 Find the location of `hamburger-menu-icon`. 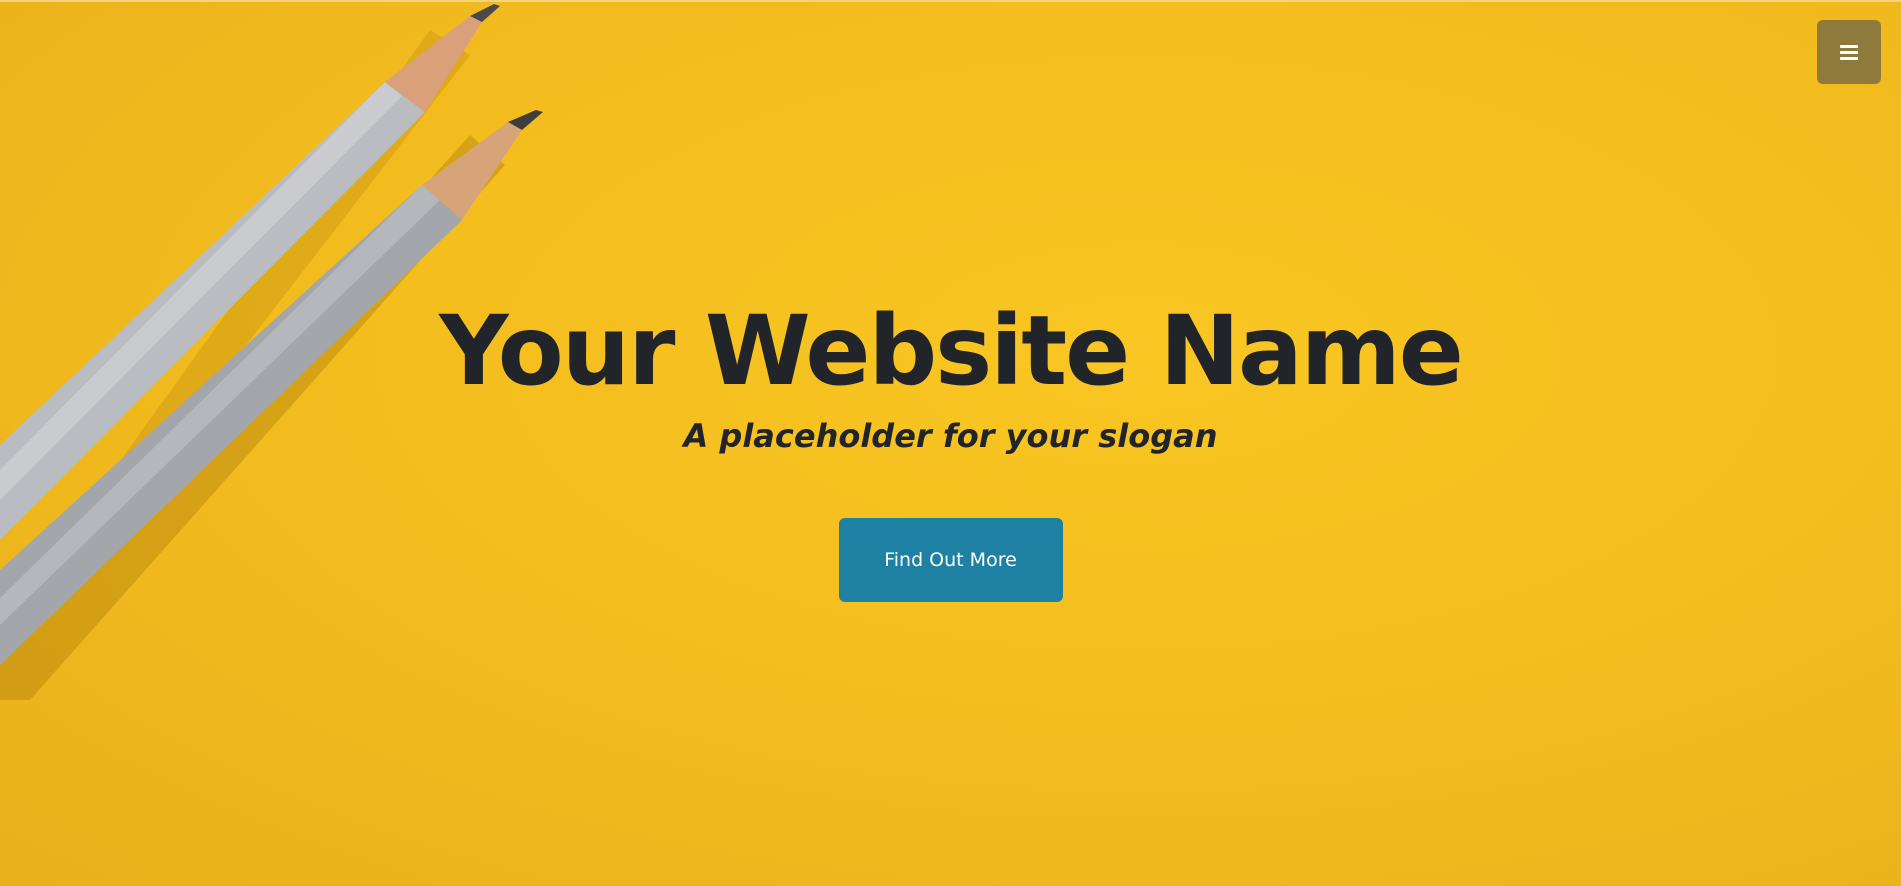

hamburger-menu-icon is located at coordinates (1849, 52).